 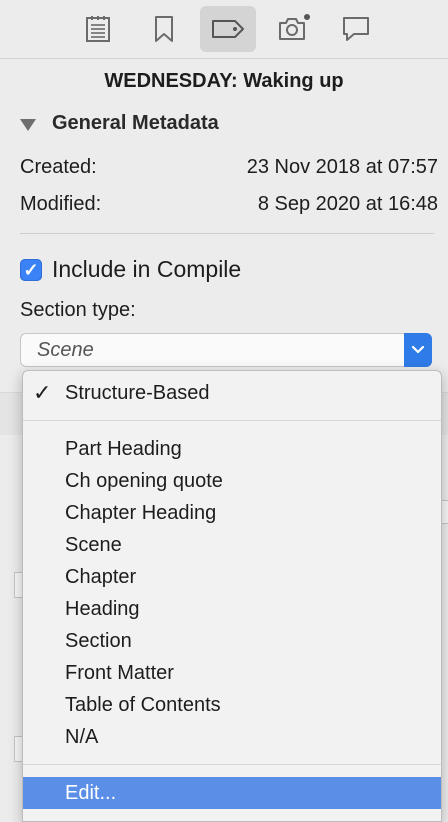 What do you see at coordinates (42, 392) in the screenshot?
I see `menu-checkmark-icon: ✓` at bounding box center [42, 392].